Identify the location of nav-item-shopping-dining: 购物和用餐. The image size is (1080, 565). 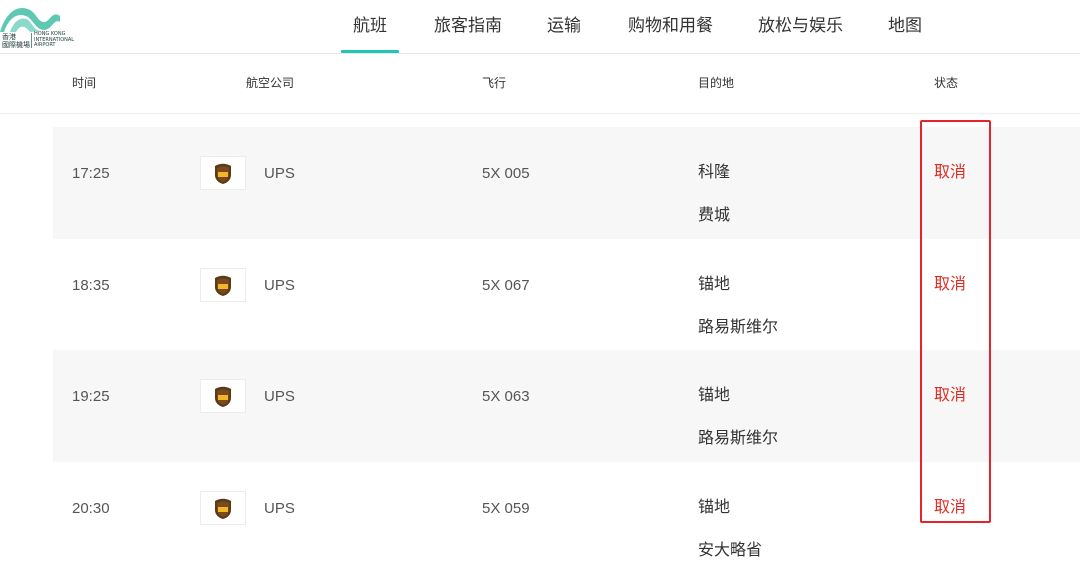
(670, 26).